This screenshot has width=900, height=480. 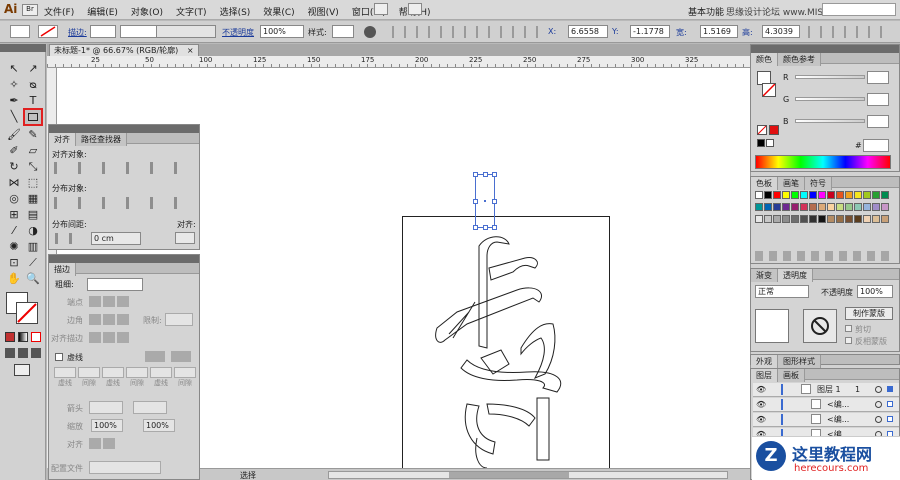 What do you see at coordinates (14, 247) in the screenshot?
I see `symbol-sprayer-icon: ✺` at bounding box center [14, 247].